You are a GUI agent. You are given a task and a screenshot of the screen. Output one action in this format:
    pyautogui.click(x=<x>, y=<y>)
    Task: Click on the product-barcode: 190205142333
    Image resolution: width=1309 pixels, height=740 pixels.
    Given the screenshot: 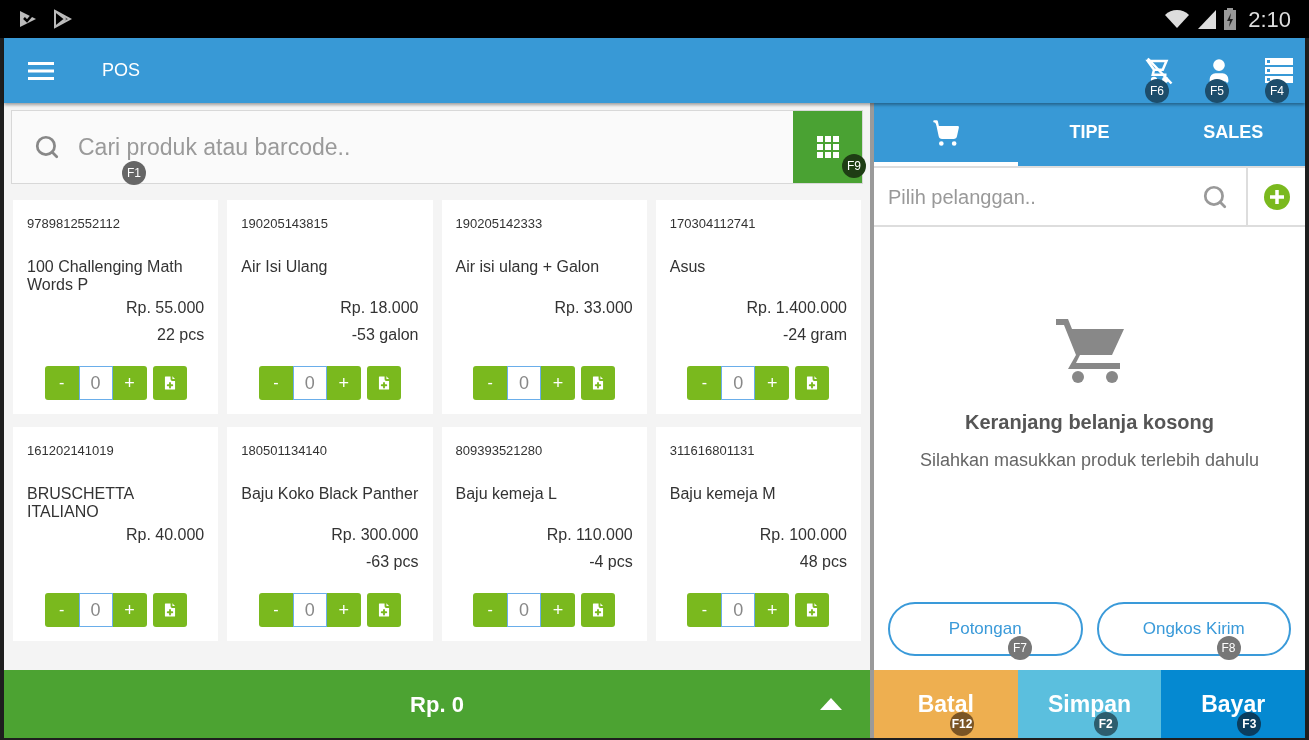 What is the action you would take?
    pyautogui.click(x=499, y=224)
    